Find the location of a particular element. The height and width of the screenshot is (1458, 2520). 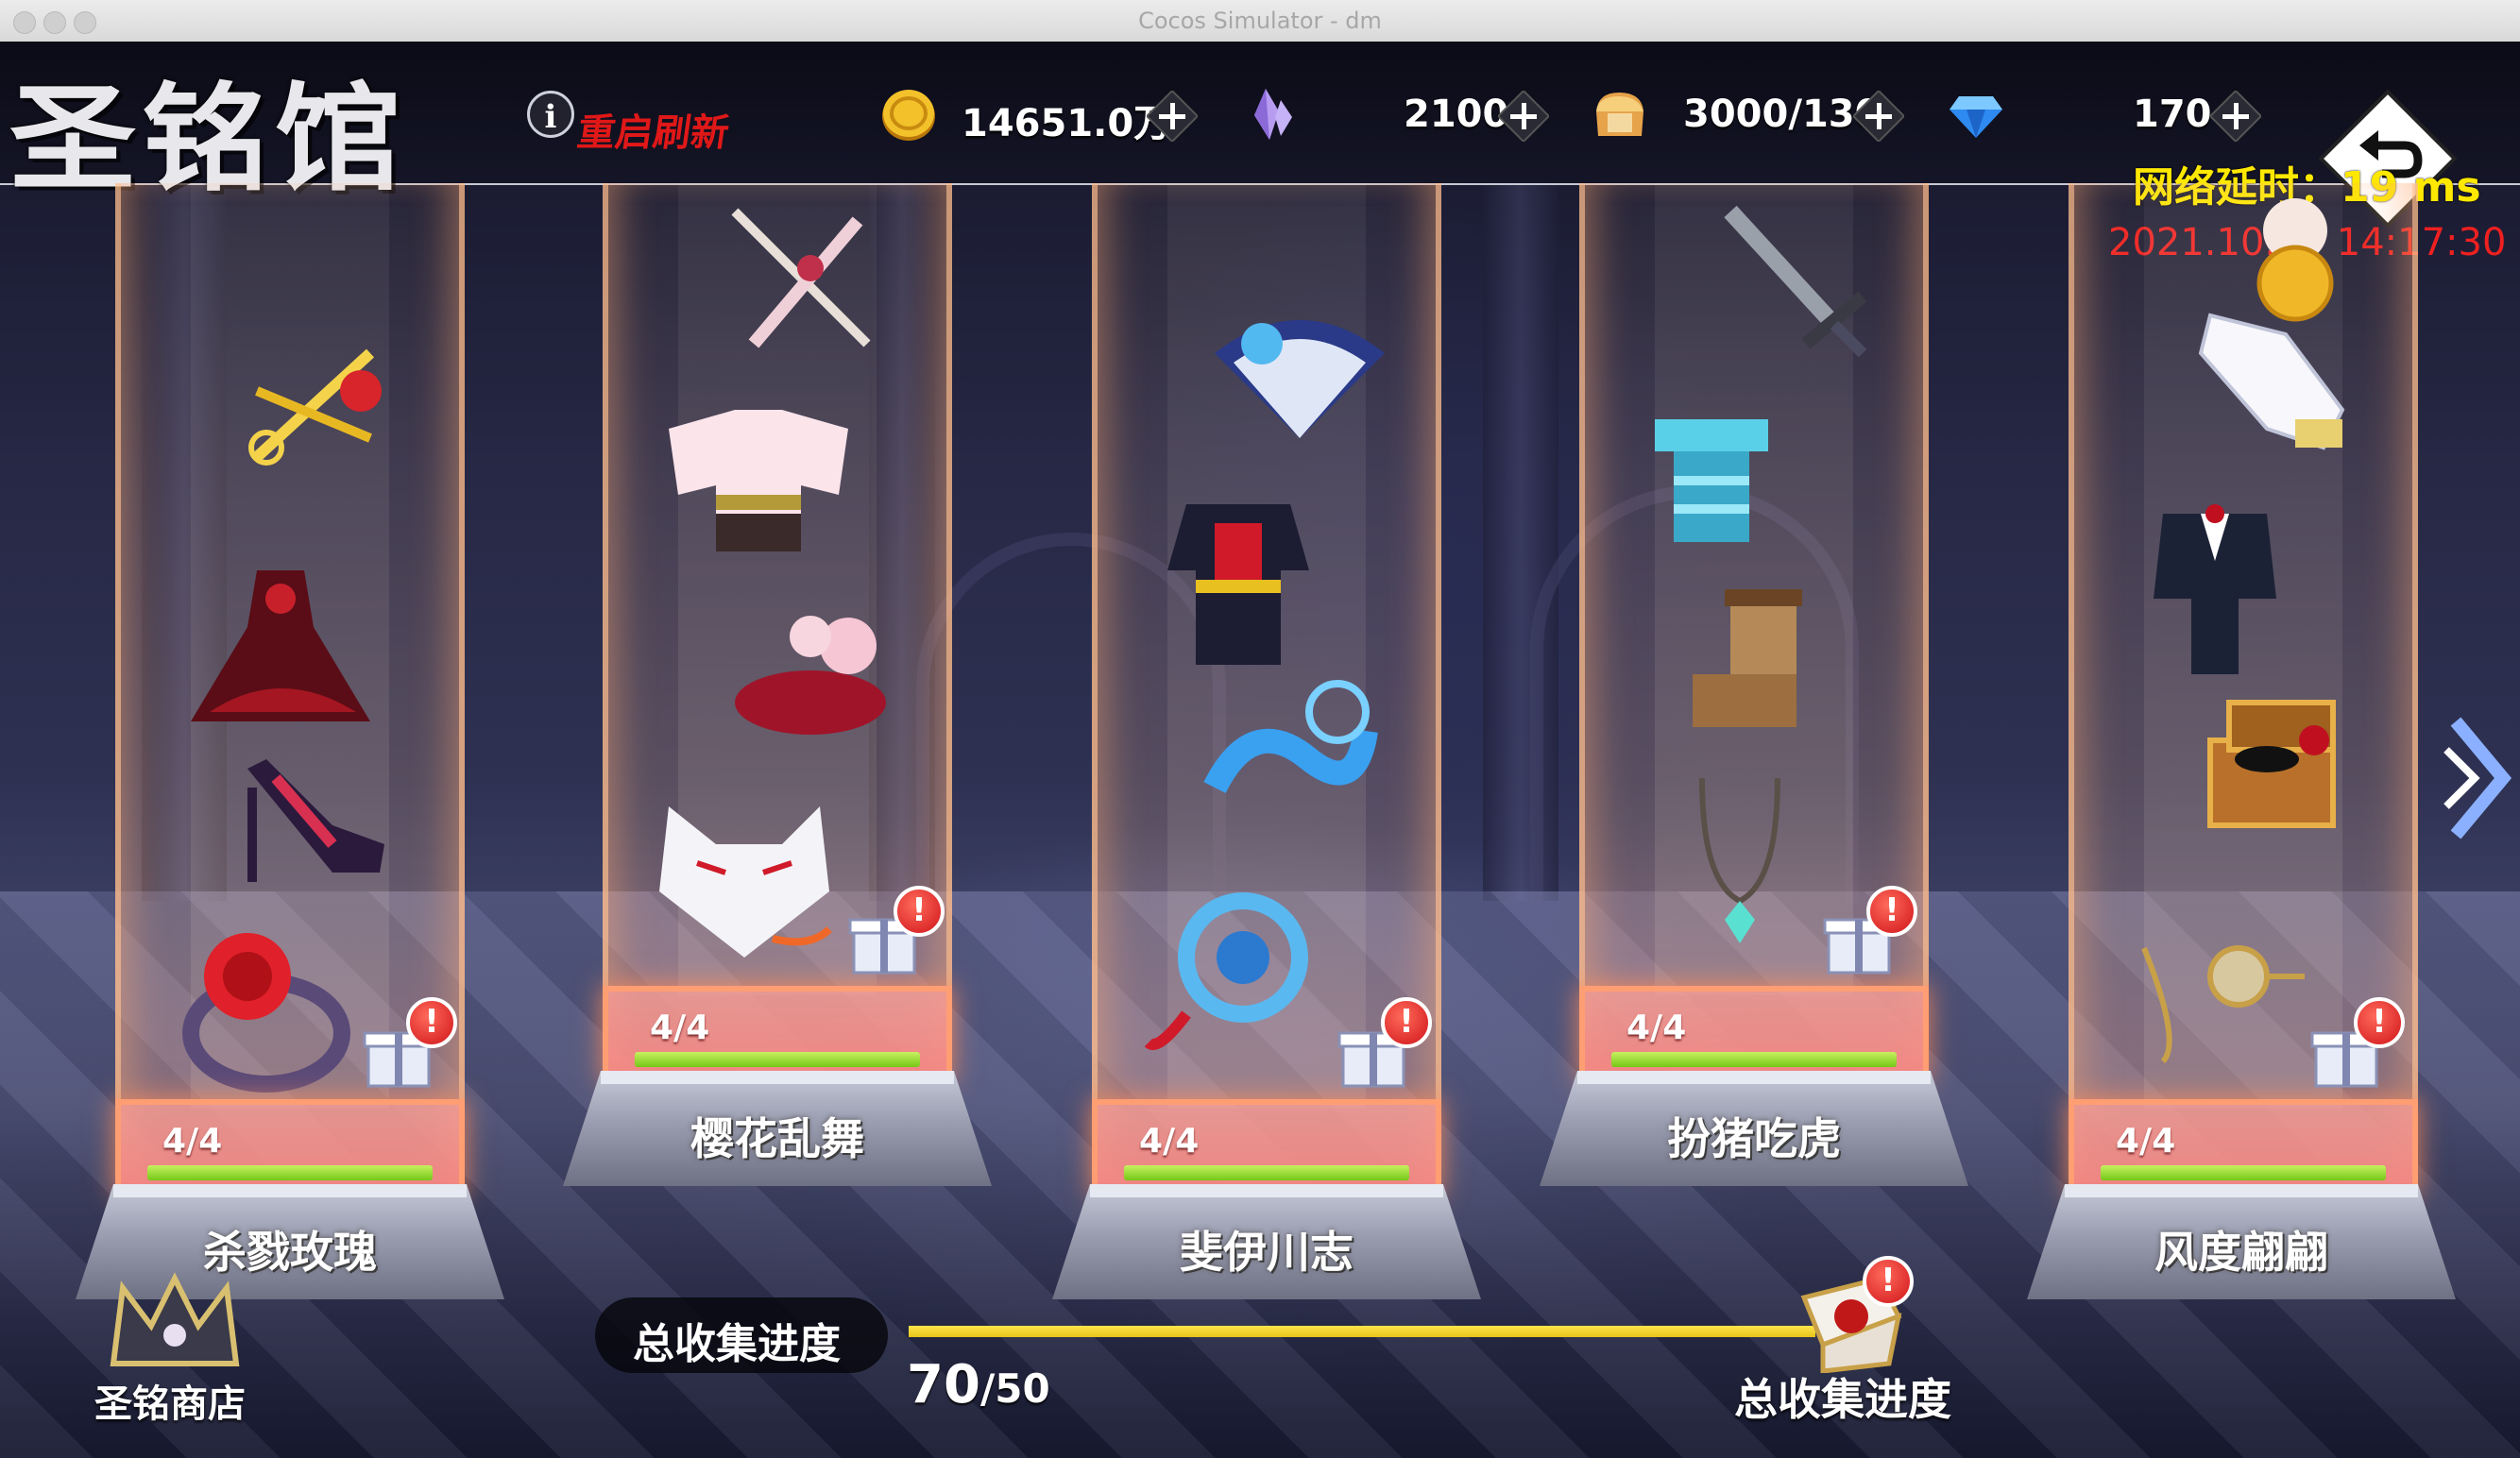

treasure-shoebox-icon is located at coordinates (2271, 764).